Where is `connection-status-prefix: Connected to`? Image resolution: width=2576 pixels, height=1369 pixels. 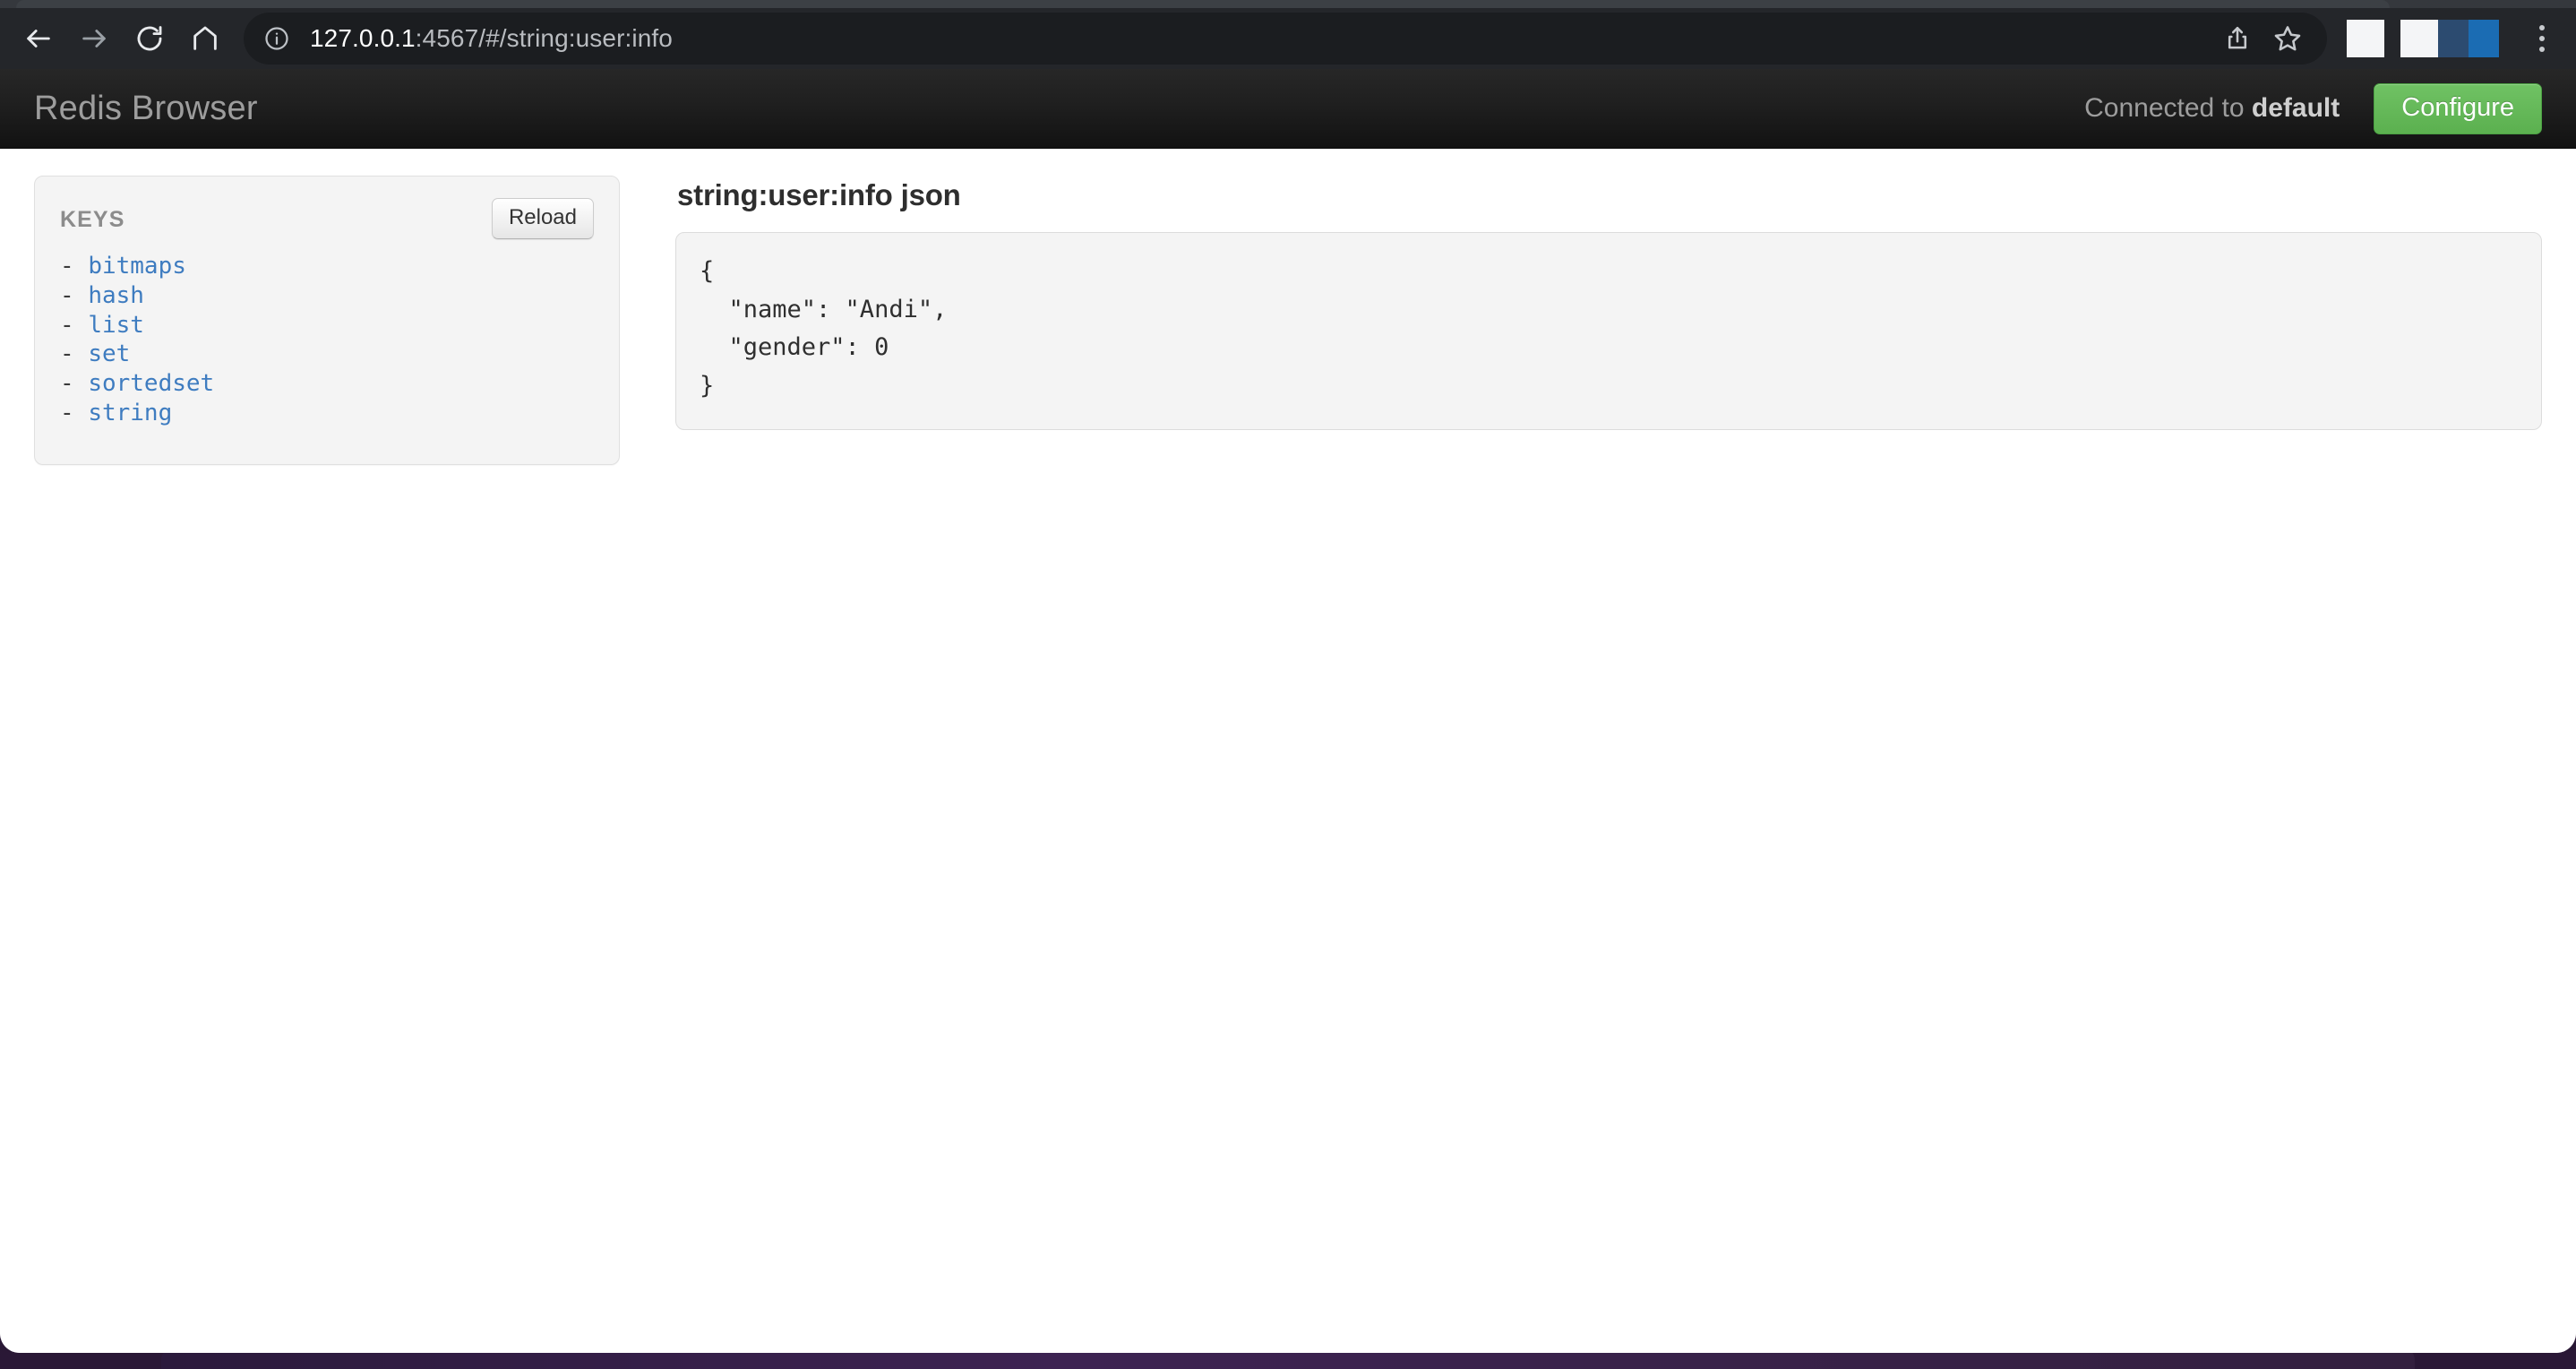
connection-status-prefix: Connected to is located at coordinates (2168, 108).